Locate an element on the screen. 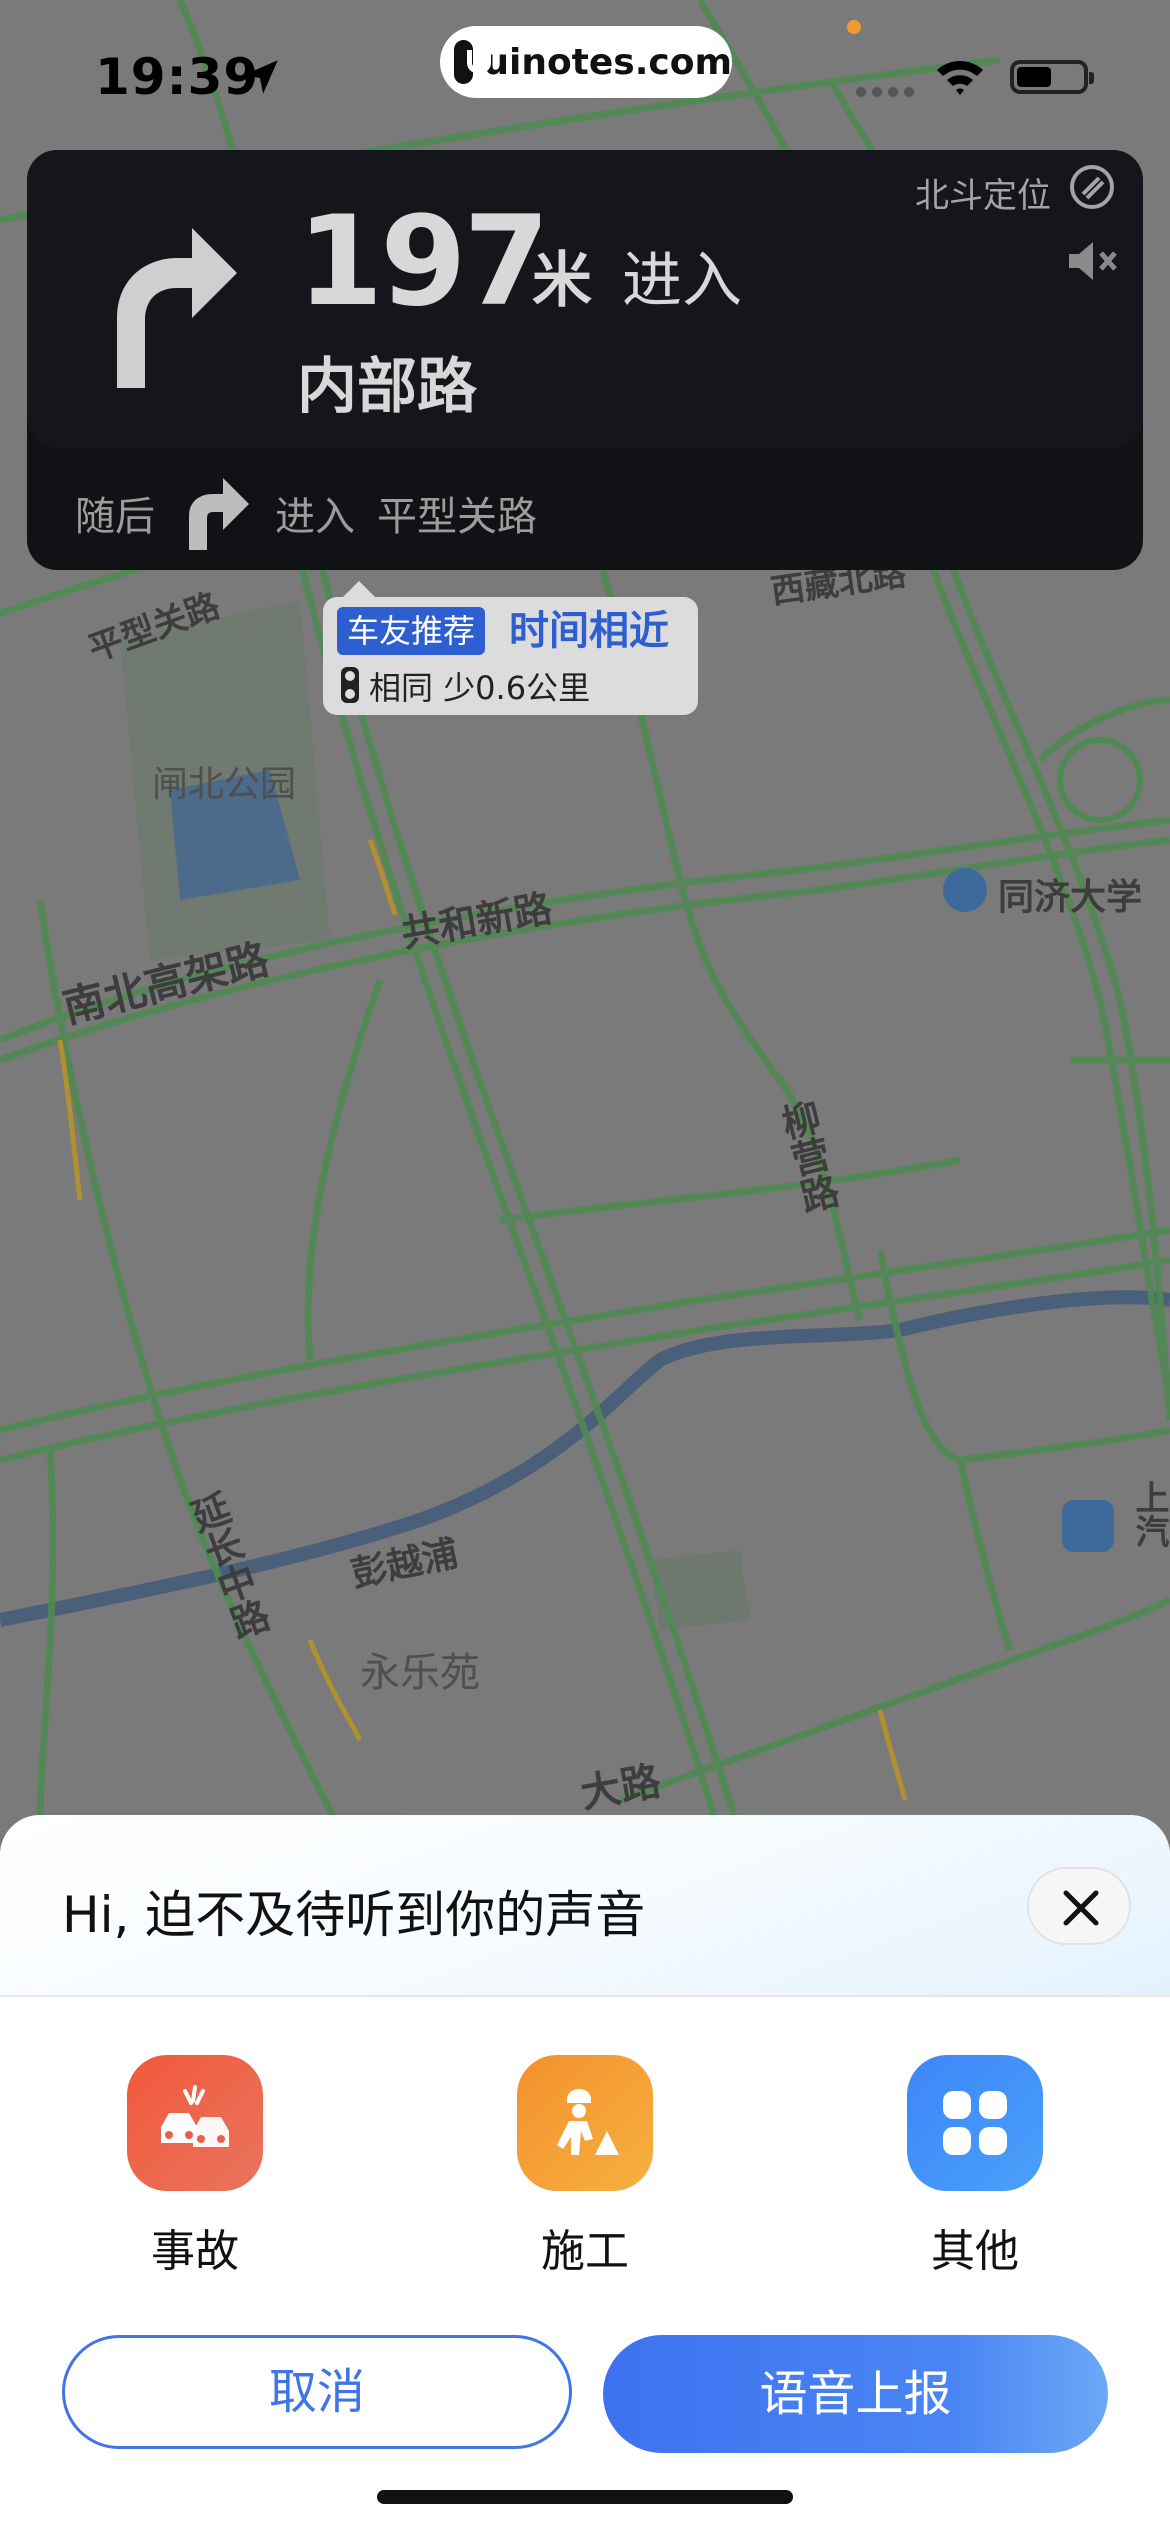 The height and width of the screenshot is (2532, 1170). map-label-zhabei-park: 闸北公园 is located at coordinates (224, 784).